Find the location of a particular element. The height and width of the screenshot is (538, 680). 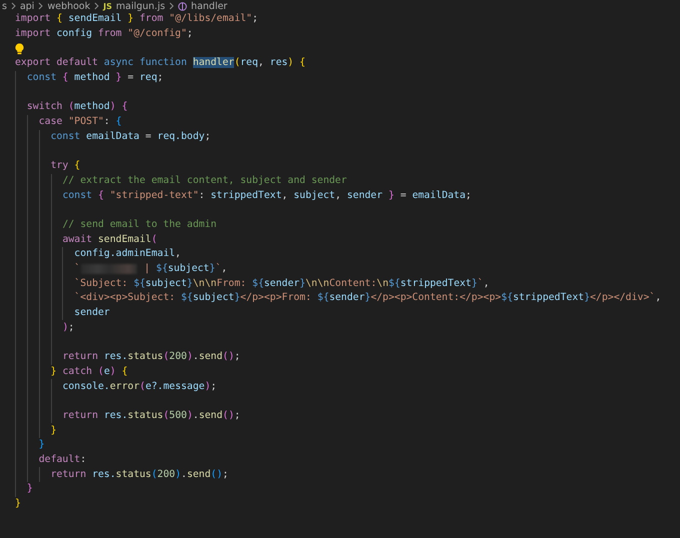

code-line: sender is located at coordinates (92, 313).